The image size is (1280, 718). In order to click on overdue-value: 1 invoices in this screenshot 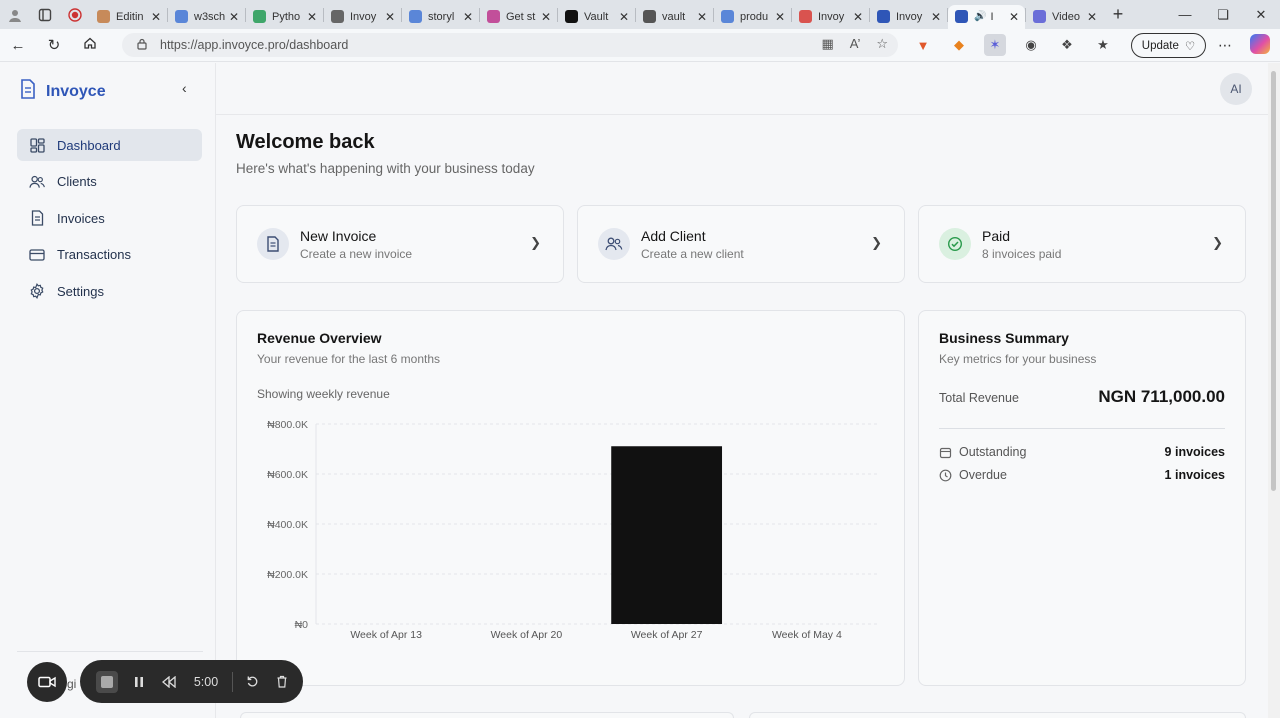, I will do `click(1194, 475)`.